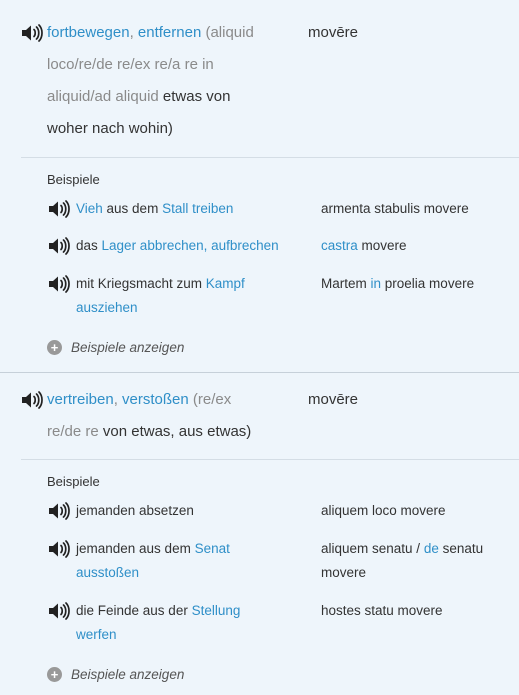 The width and height of the screenshot is (519, 695). What do you see at coordinates (135, 548) in the screenshot?
I see `text-segment: jemanden aus dem` at bounding box center [135, 548].